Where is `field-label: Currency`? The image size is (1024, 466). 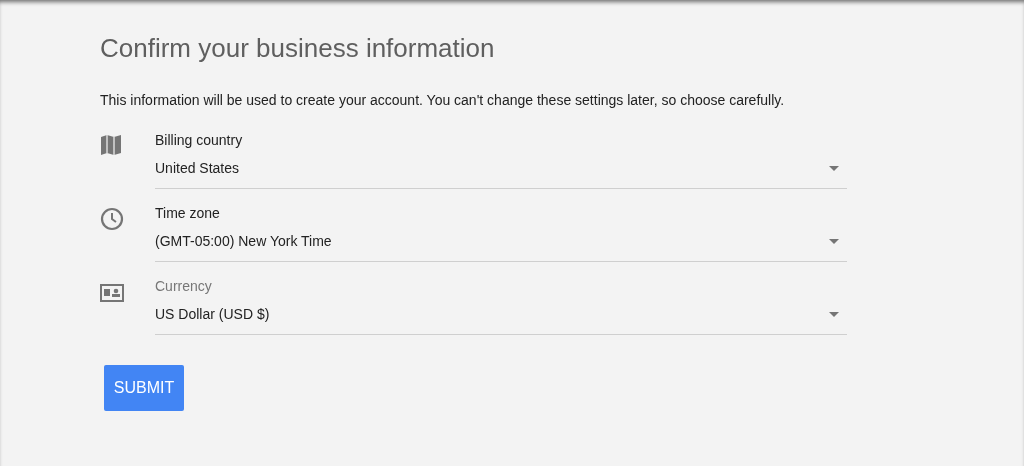 field-label: Currency is located at coordinates (184, 286).